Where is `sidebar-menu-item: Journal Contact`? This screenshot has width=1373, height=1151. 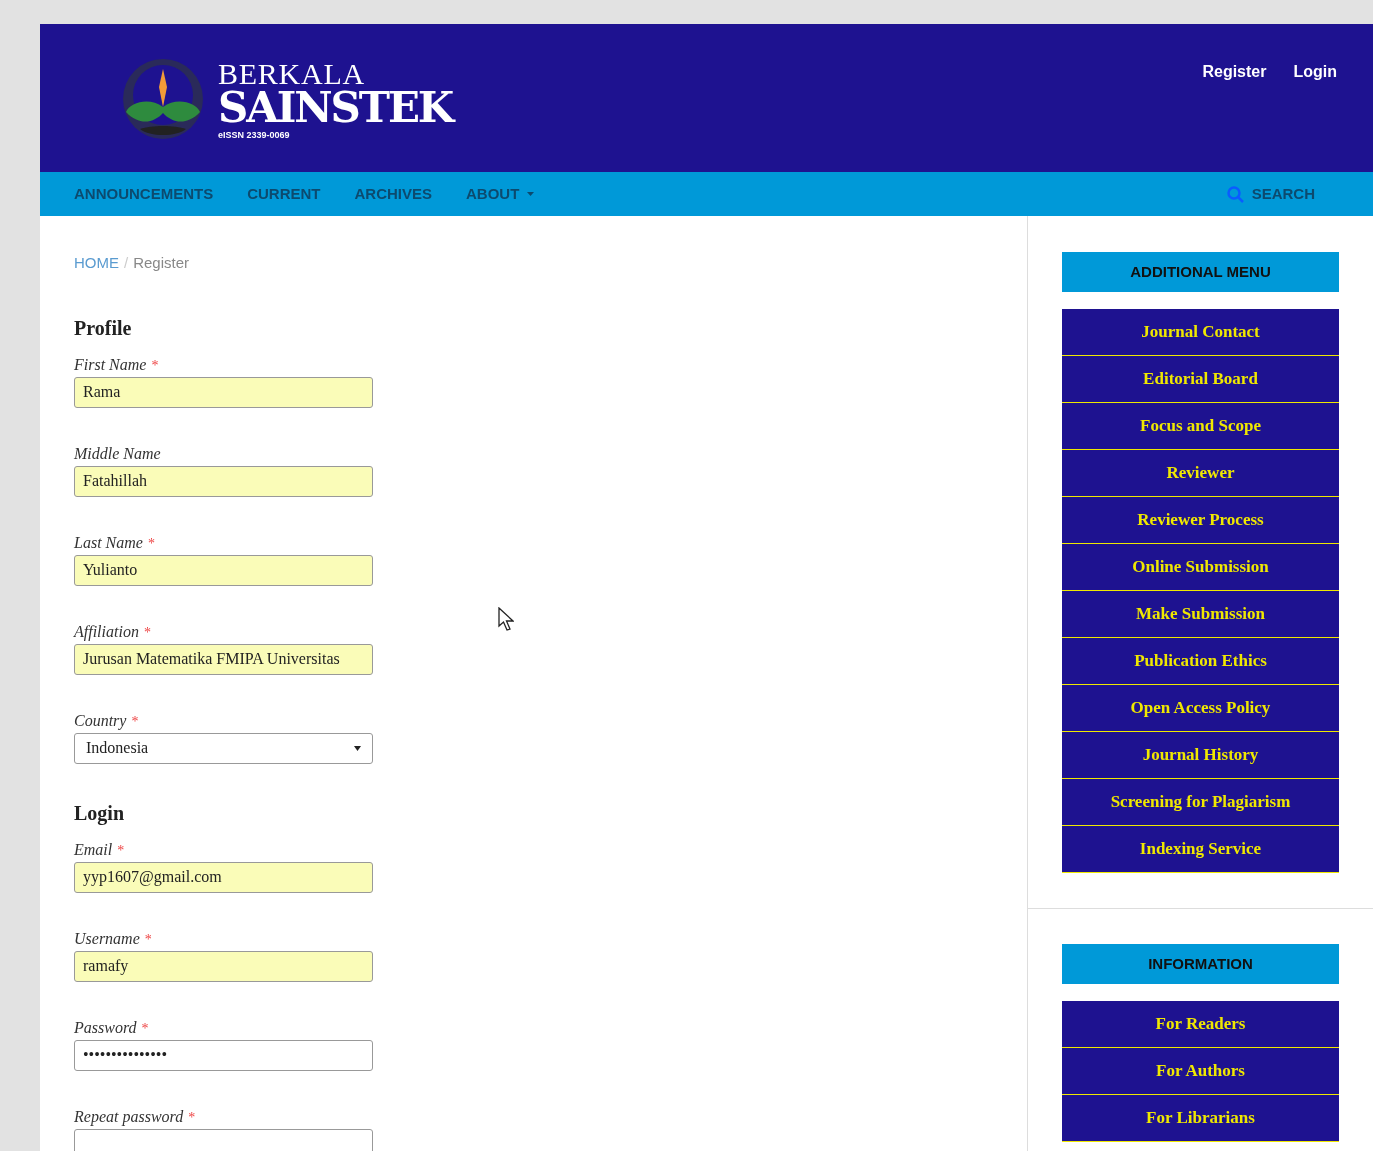 sidebar-menu-item: Journal Contact is located at coordinates (1200, 332).